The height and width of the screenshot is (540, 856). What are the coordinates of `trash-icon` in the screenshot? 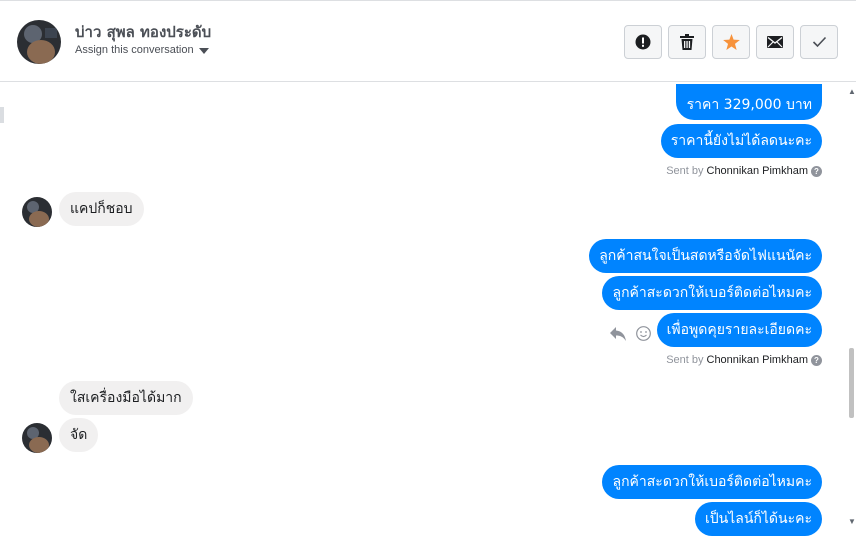 It's located at (687, 42).